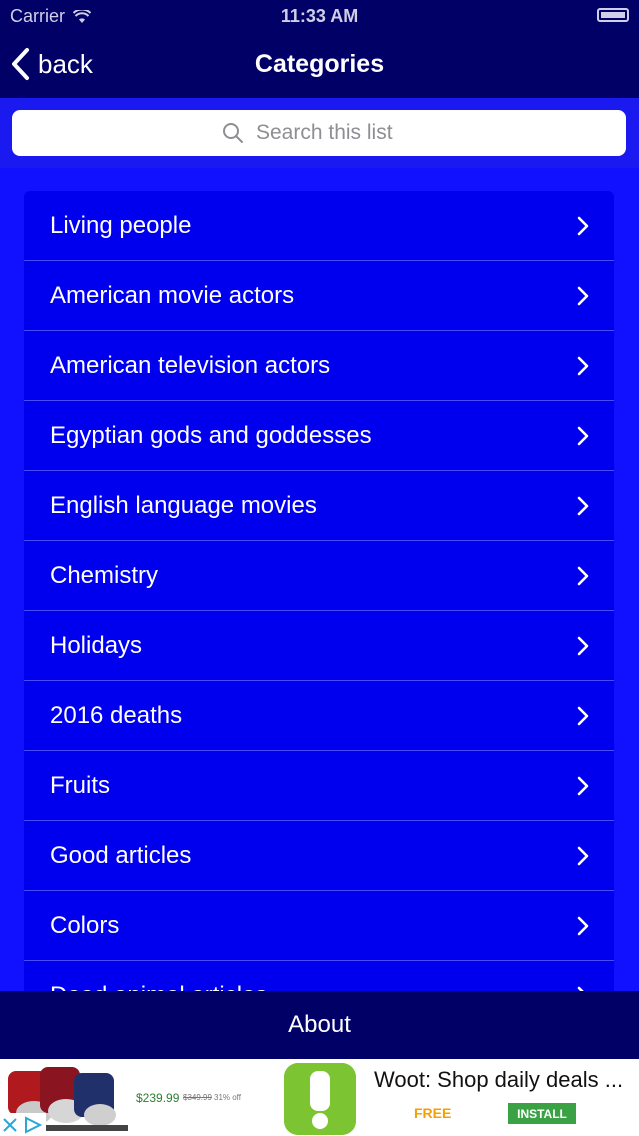  Describe the element at coordinates (80, 785) in the screenshot. I see `category-label: Fruits` at that location.